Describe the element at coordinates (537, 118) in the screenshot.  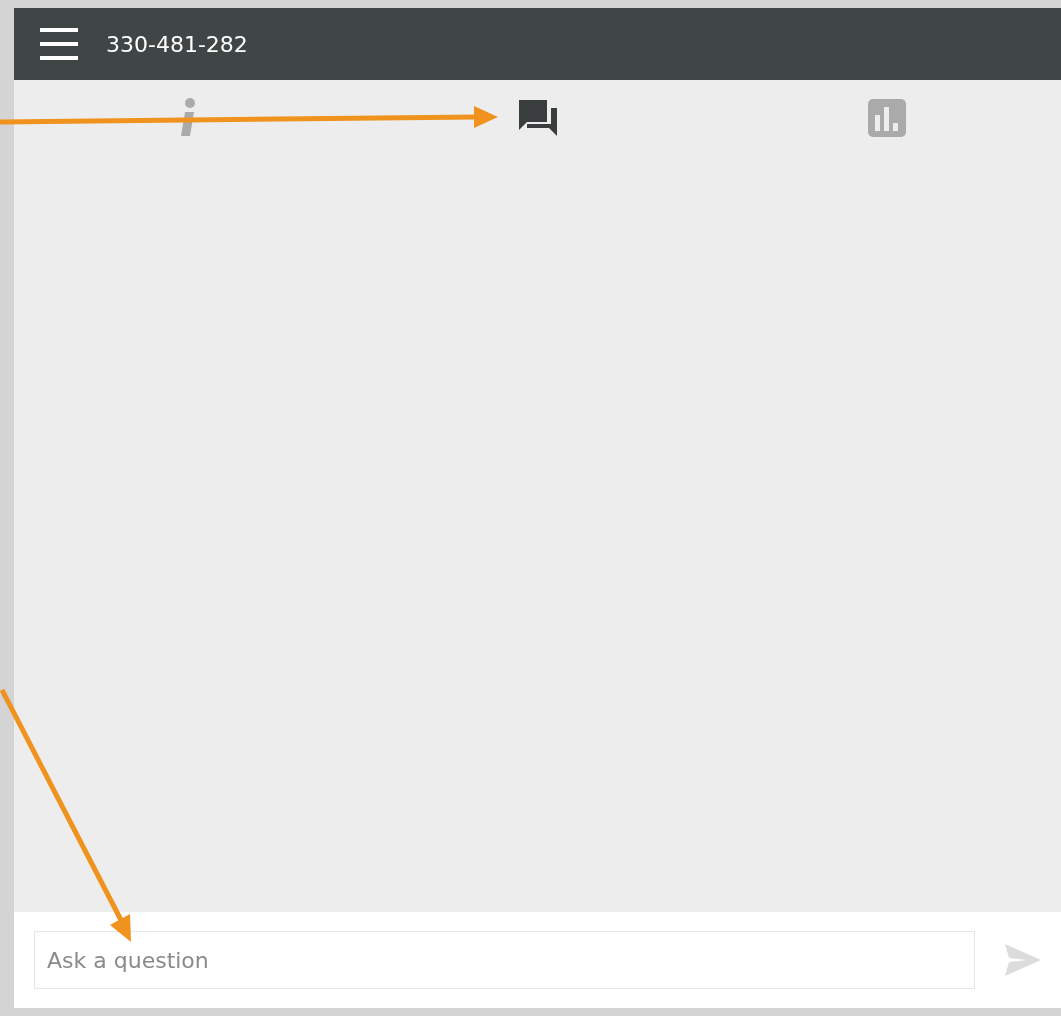
I see `chat-icon` at that location.